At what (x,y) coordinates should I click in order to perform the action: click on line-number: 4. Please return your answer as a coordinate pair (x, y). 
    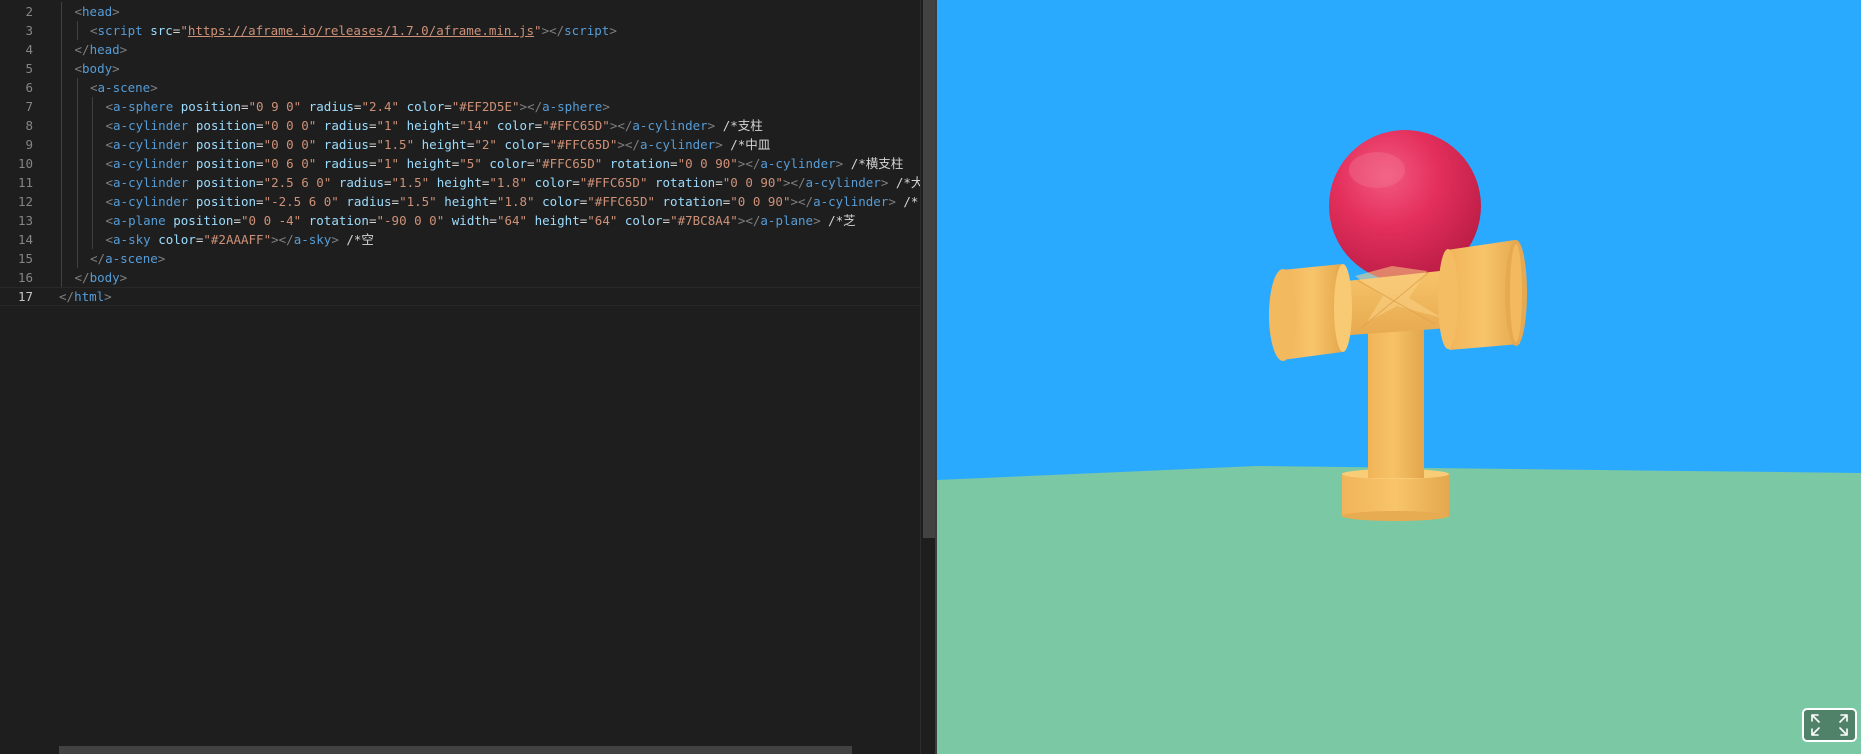
    Looking at the image, I should click on (29, 49).